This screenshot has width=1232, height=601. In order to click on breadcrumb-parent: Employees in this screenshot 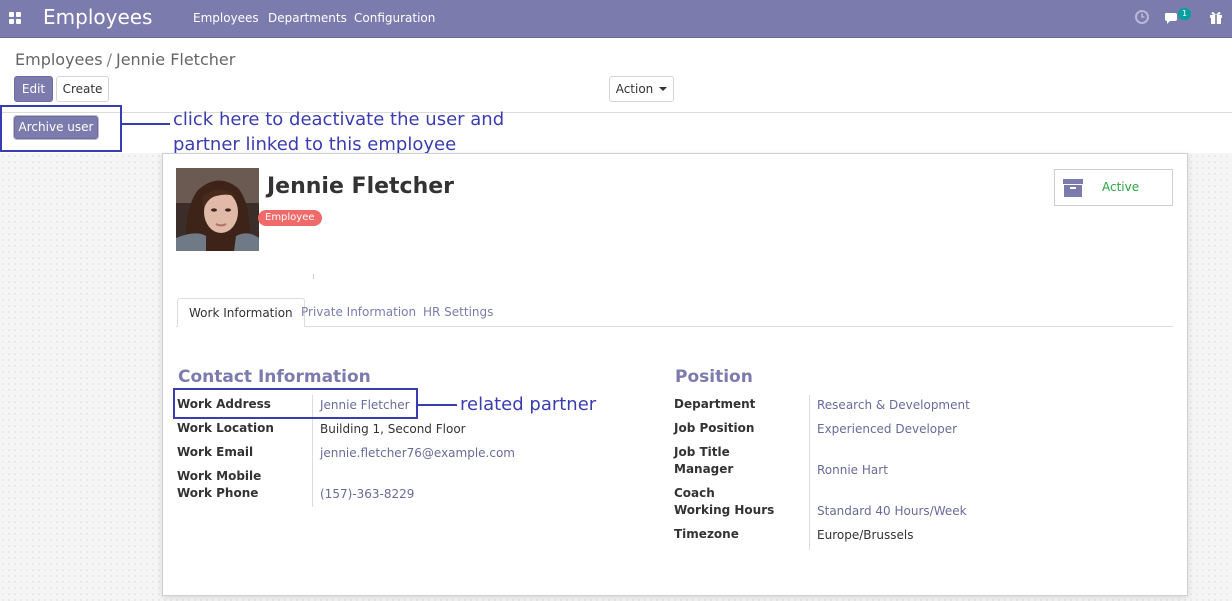, I will do `click(59, 59)`.